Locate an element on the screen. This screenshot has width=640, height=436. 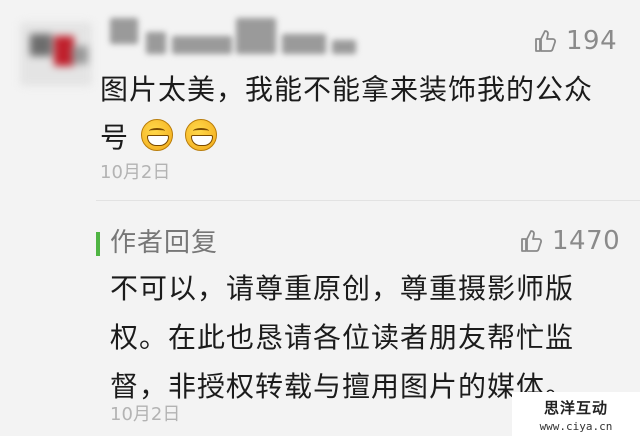
reply-text-line: 权。在此也恳请各位读者朋友帮忙监 is located at coordinates (342, 337).